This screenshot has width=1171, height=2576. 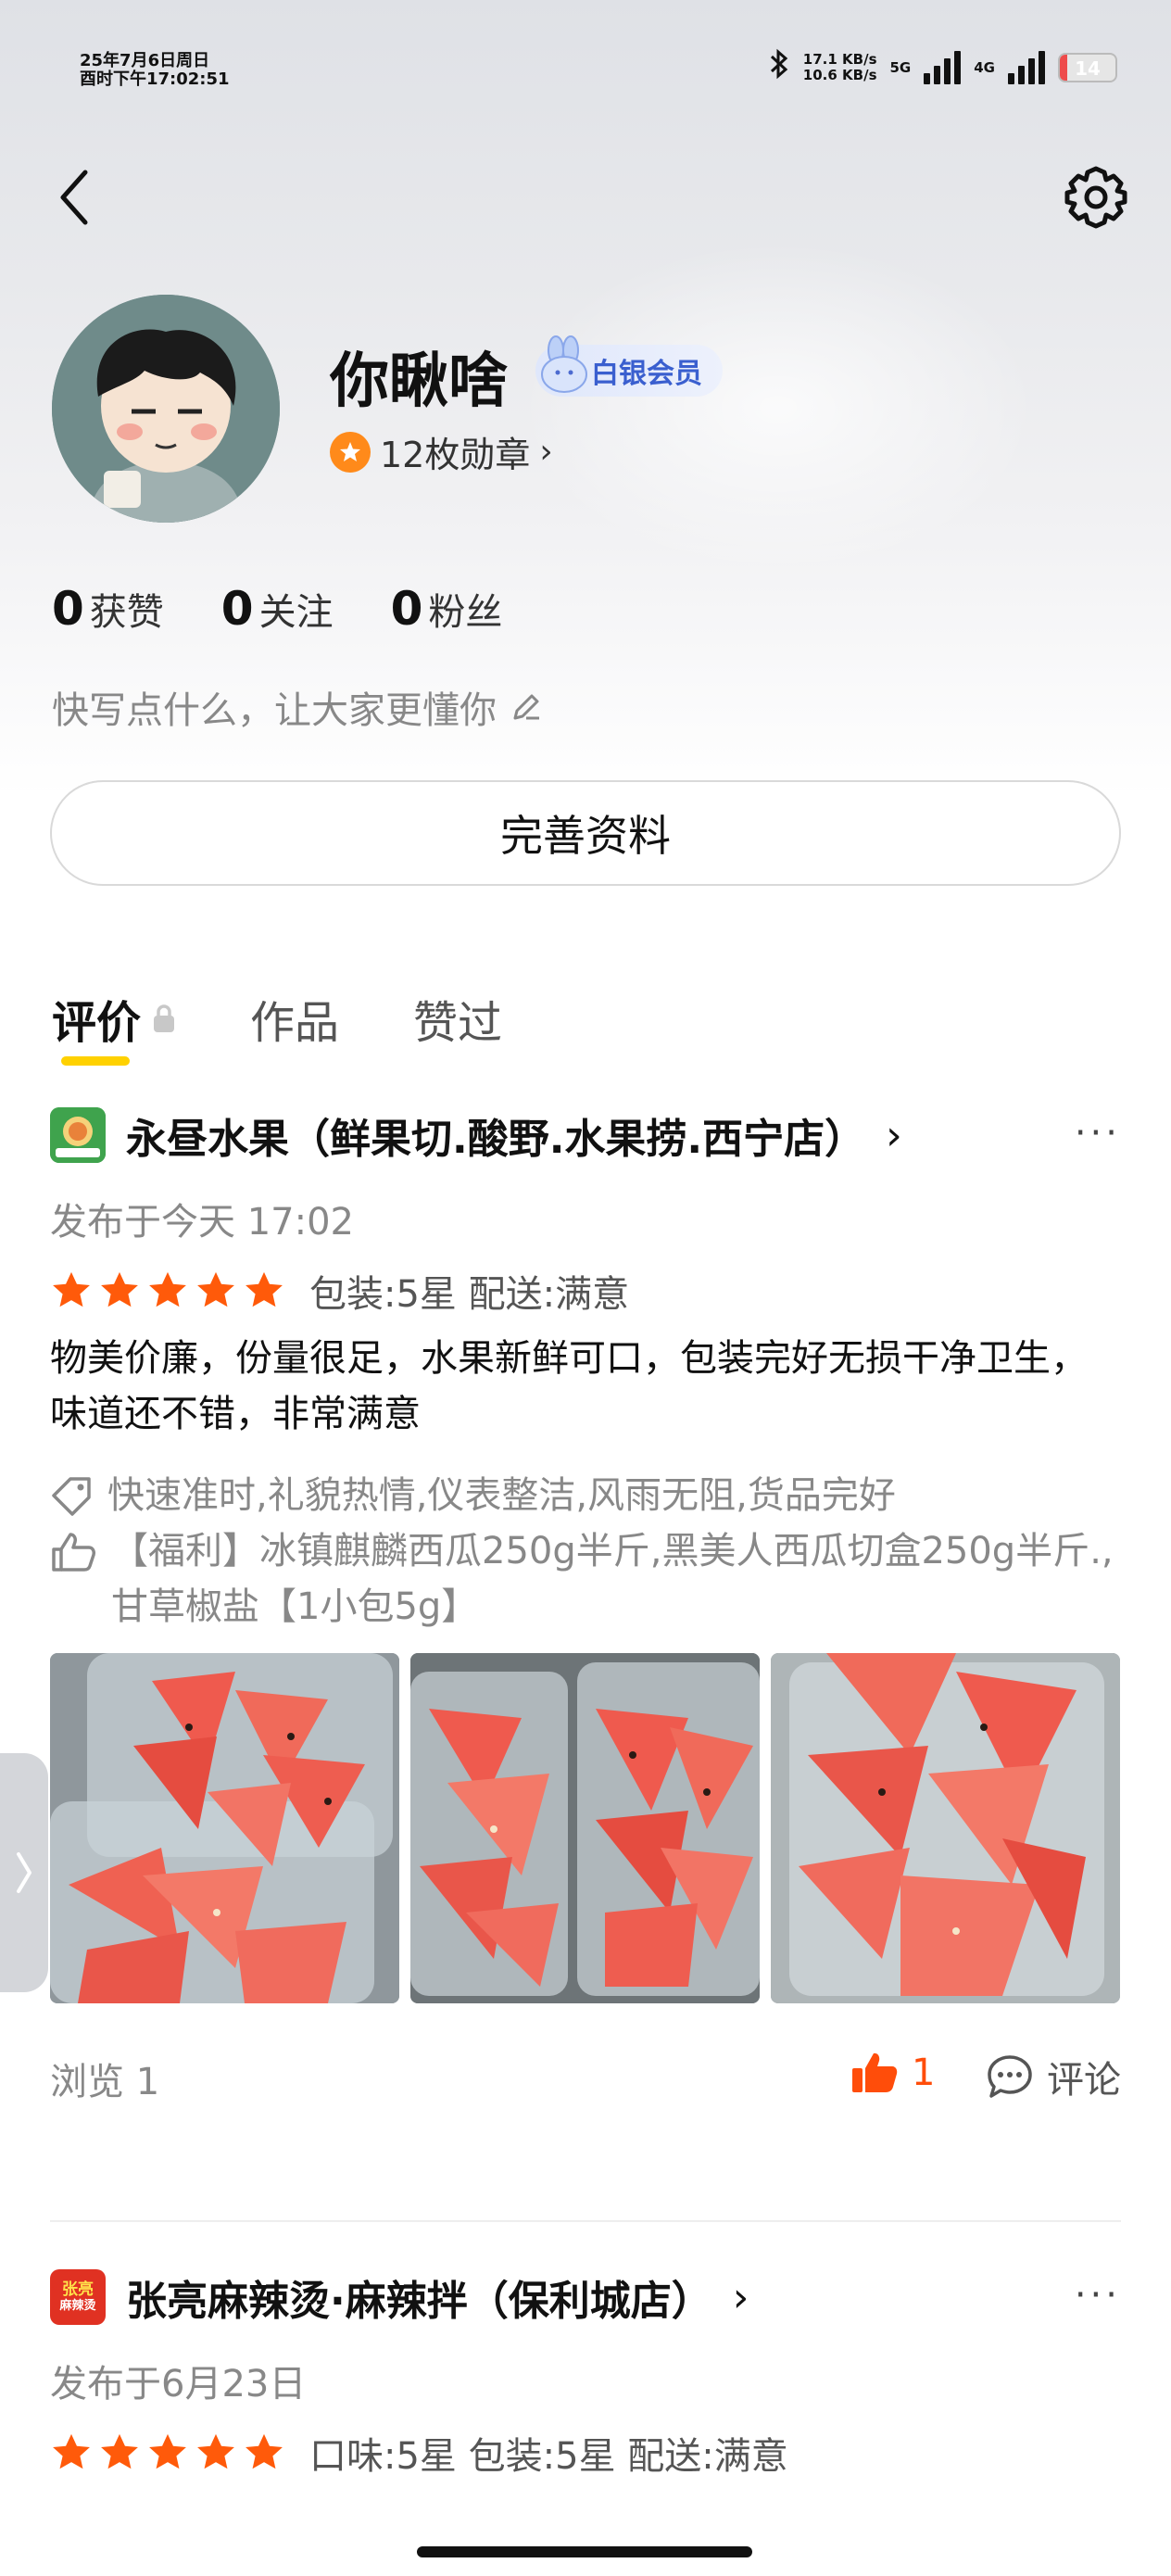 I want to click on shop-link: 张亮 麻辣烫 张亮麻辣烫·麻辣拌（保利城店） ›, so click(x=585, y=2297).